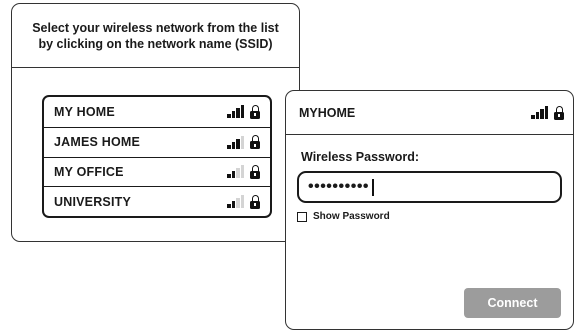 This screenshot has height=330, width=575. I want to click on text-cursor, so click(373, 187).